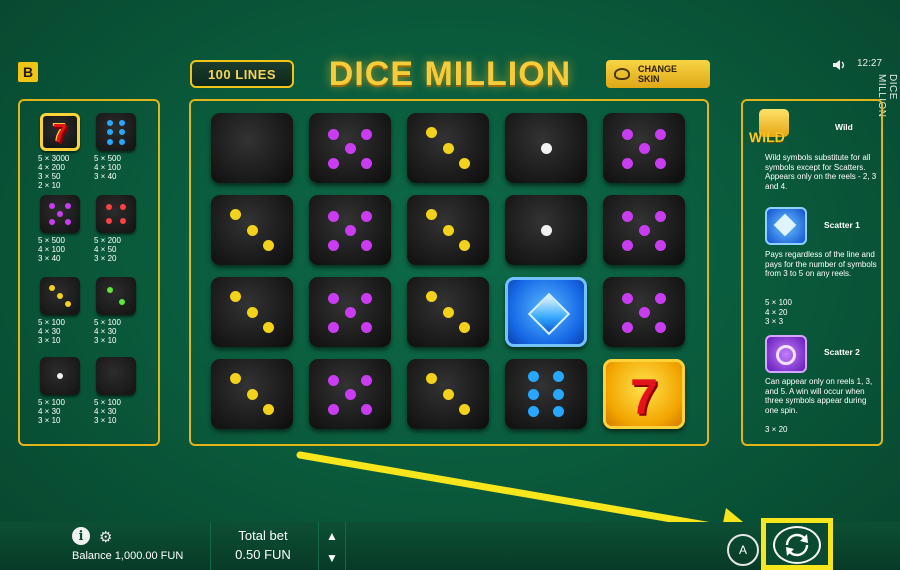 The width and height of the screenshot is (900, 570). What do you see at coordinates (105, 537) in the screenshot?
I see `gear-icon: ⚙` at bounding box center [105, 537].